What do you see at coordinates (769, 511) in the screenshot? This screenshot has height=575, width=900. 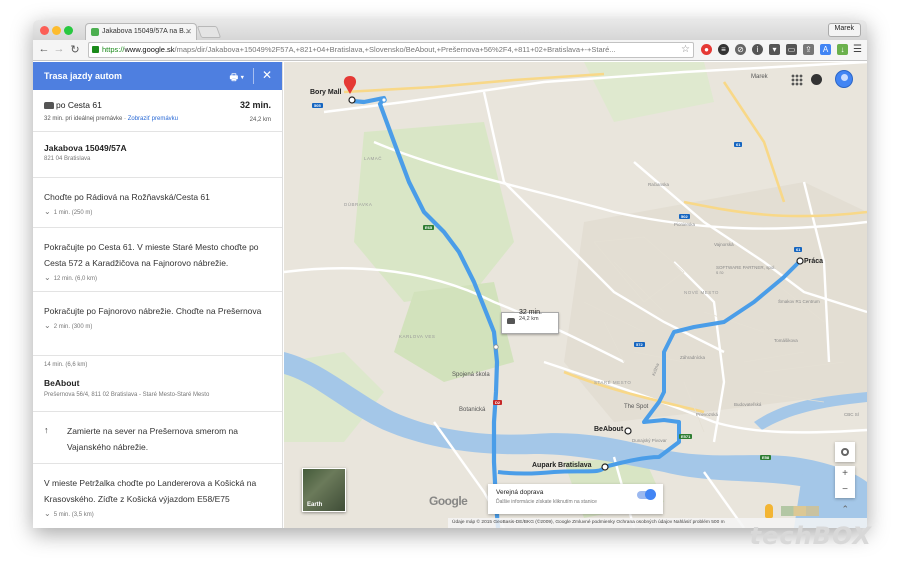 I see `pegman-icon` at bounding box center [769, 511].